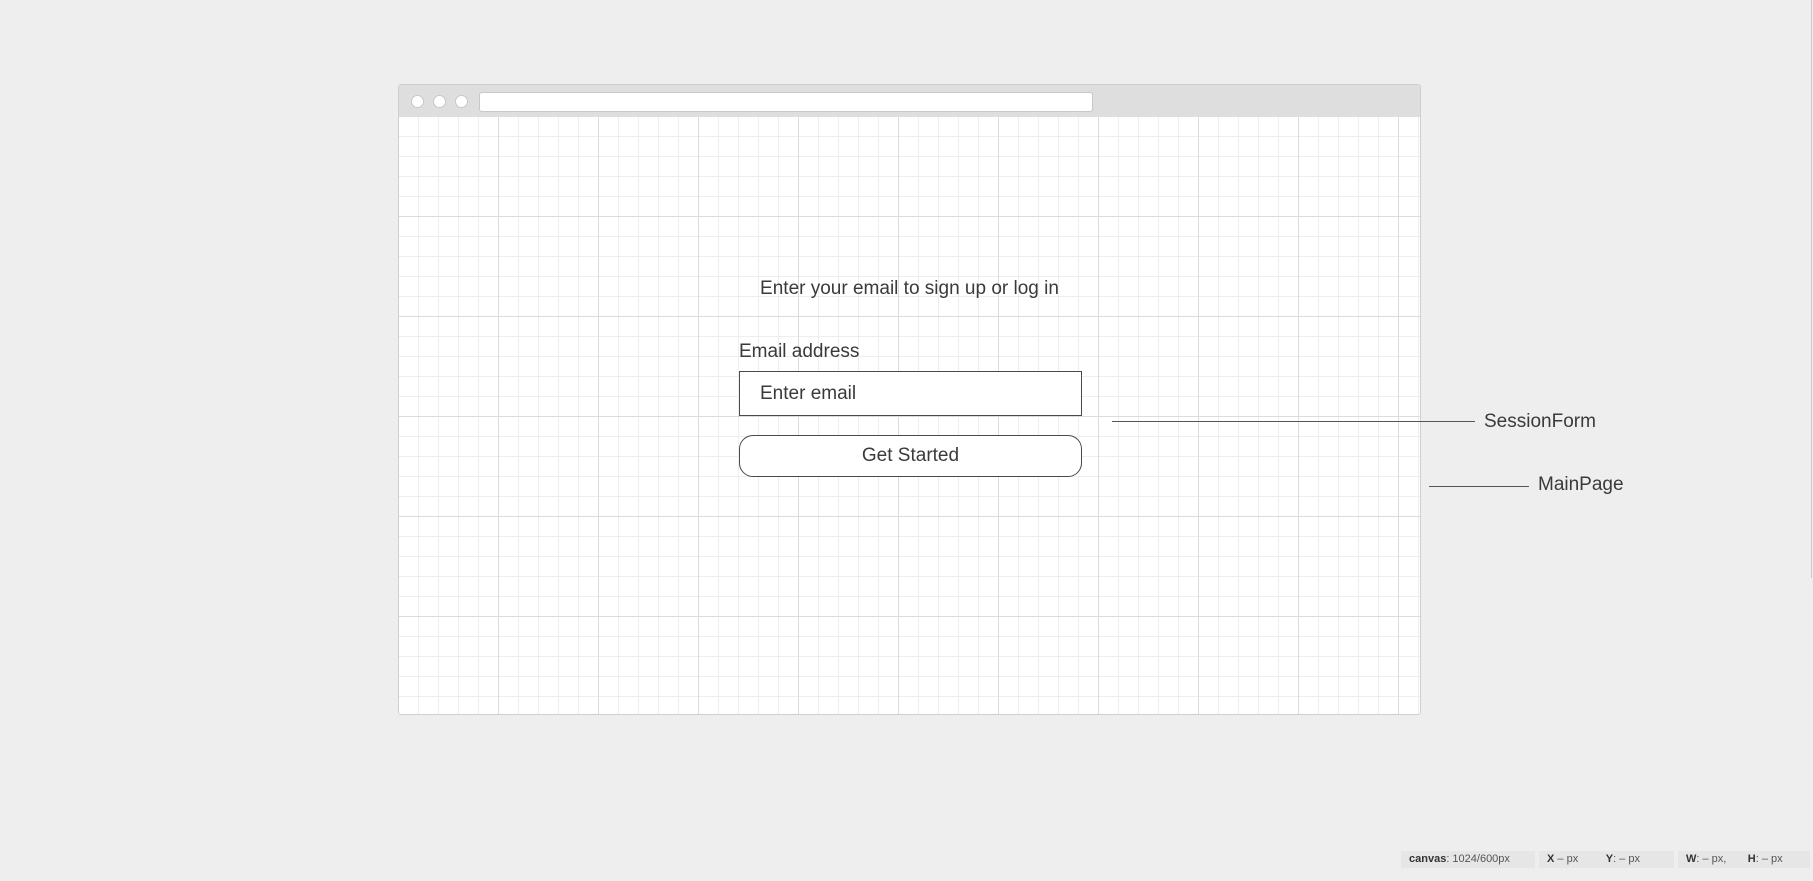  I want to click on h-readout-label: H, so click(1751, 859).